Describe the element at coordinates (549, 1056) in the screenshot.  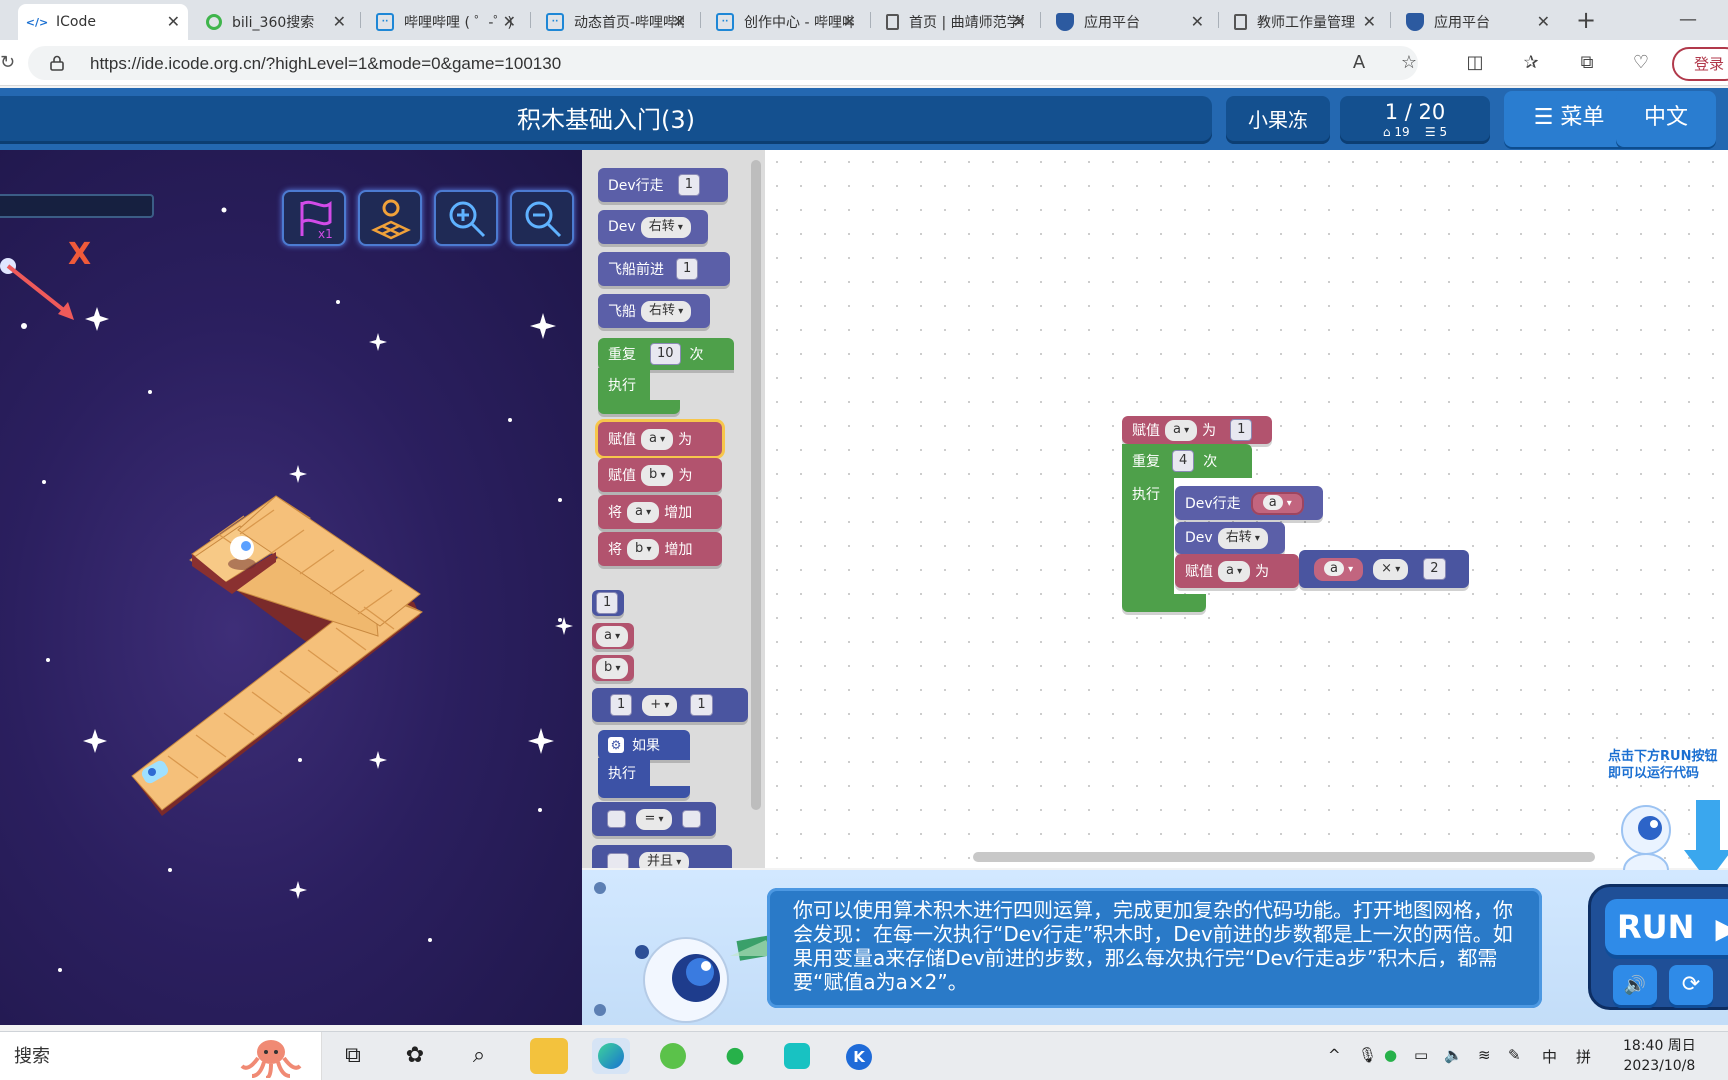
I see `file-explorer-icon` at that location.